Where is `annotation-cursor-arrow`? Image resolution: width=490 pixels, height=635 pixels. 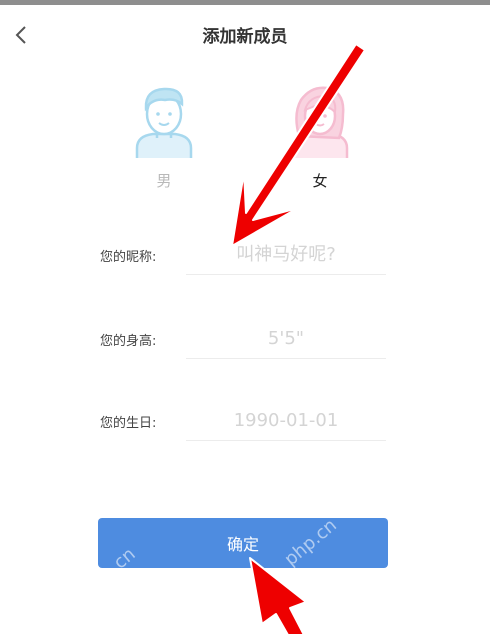
annotation-cursor-arrow is located at coordinates (278, 596).